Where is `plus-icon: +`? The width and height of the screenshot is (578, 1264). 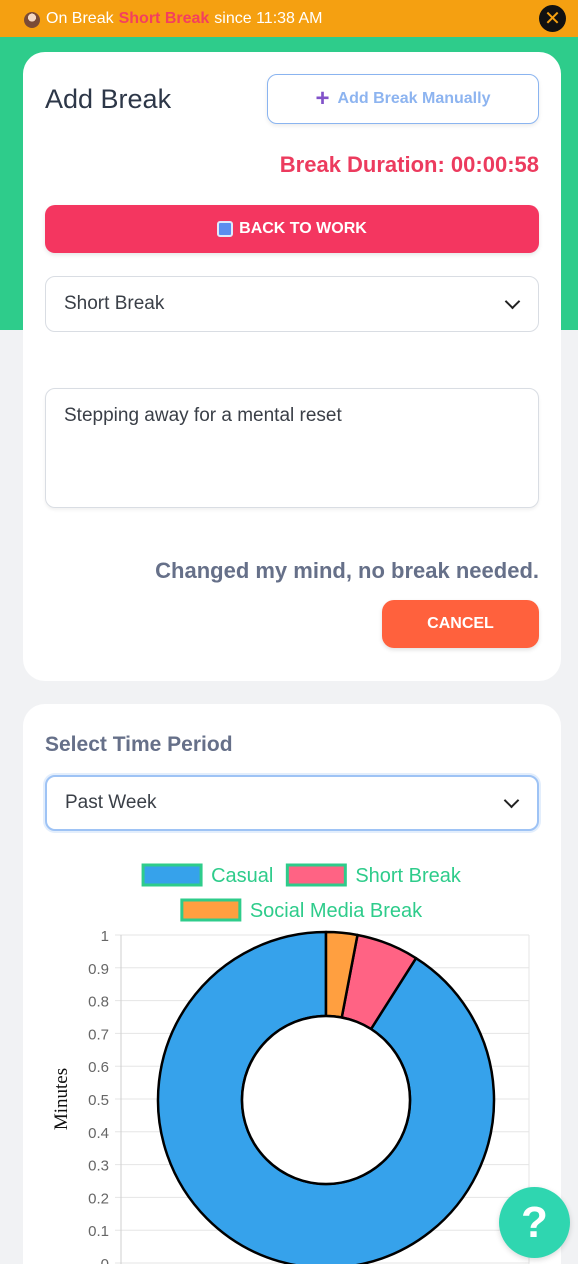
plus-icon: + is located at coordinates (322, 98).